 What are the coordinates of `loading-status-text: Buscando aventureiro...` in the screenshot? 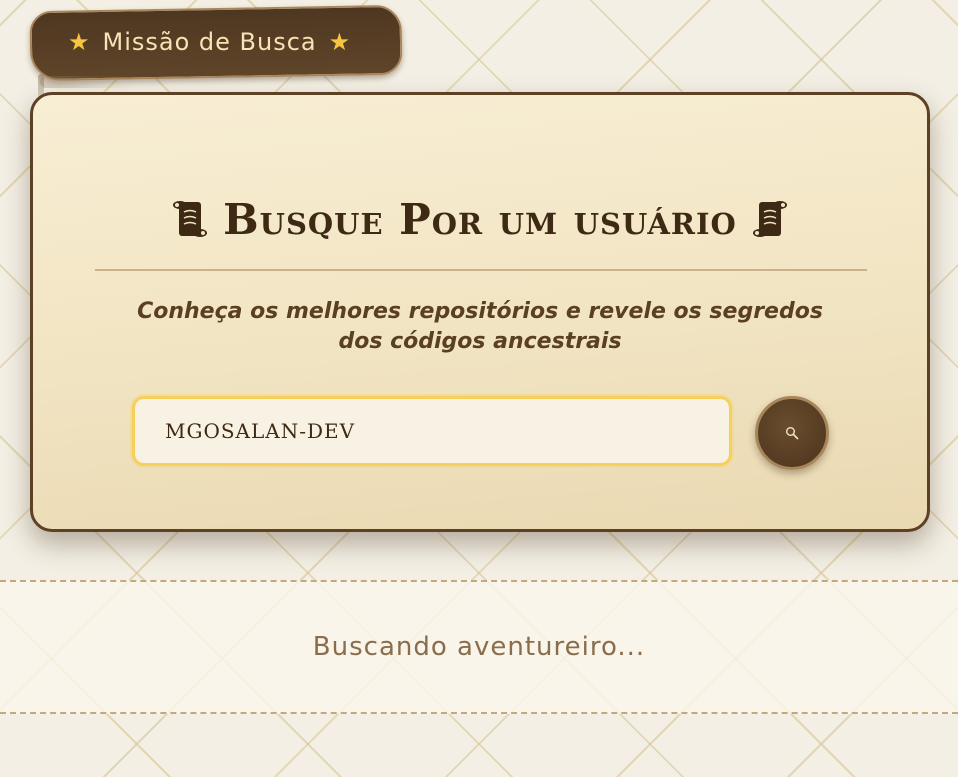 It's located at (479, 647).